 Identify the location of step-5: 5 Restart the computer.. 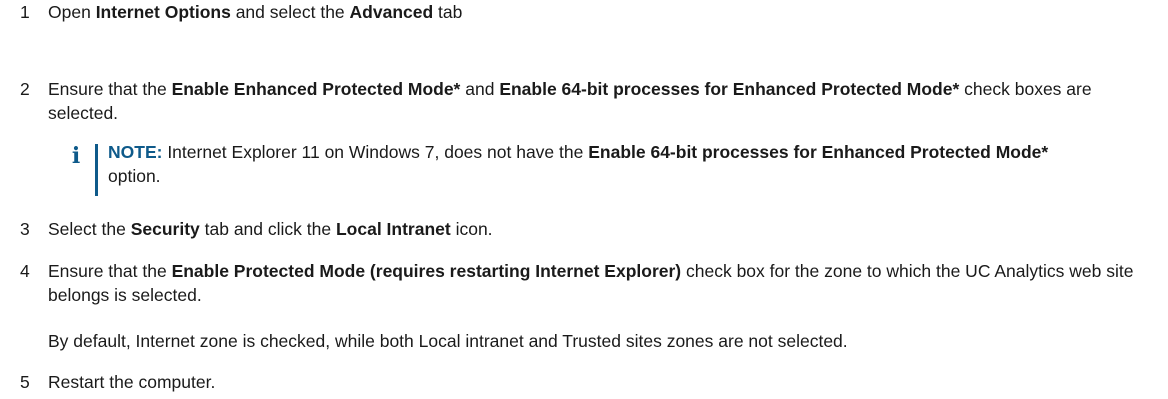
(574, 382).